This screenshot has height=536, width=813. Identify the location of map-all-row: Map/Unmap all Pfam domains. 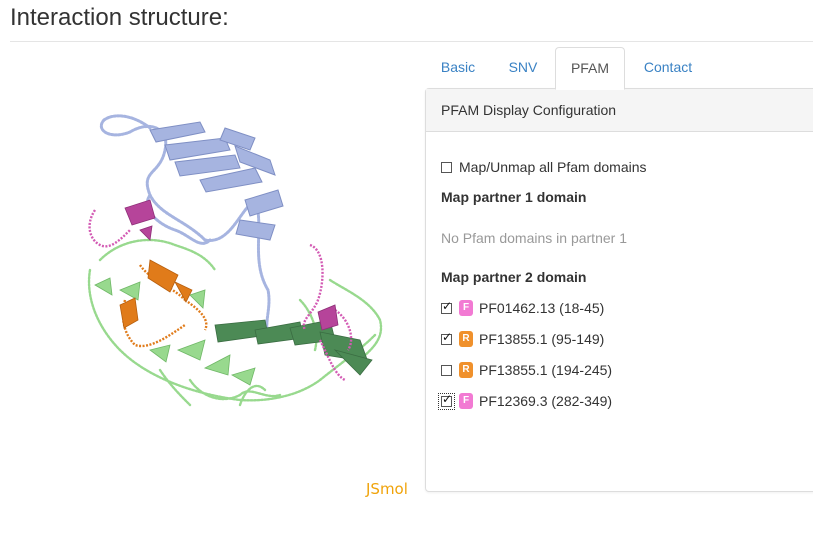
(544, 167).